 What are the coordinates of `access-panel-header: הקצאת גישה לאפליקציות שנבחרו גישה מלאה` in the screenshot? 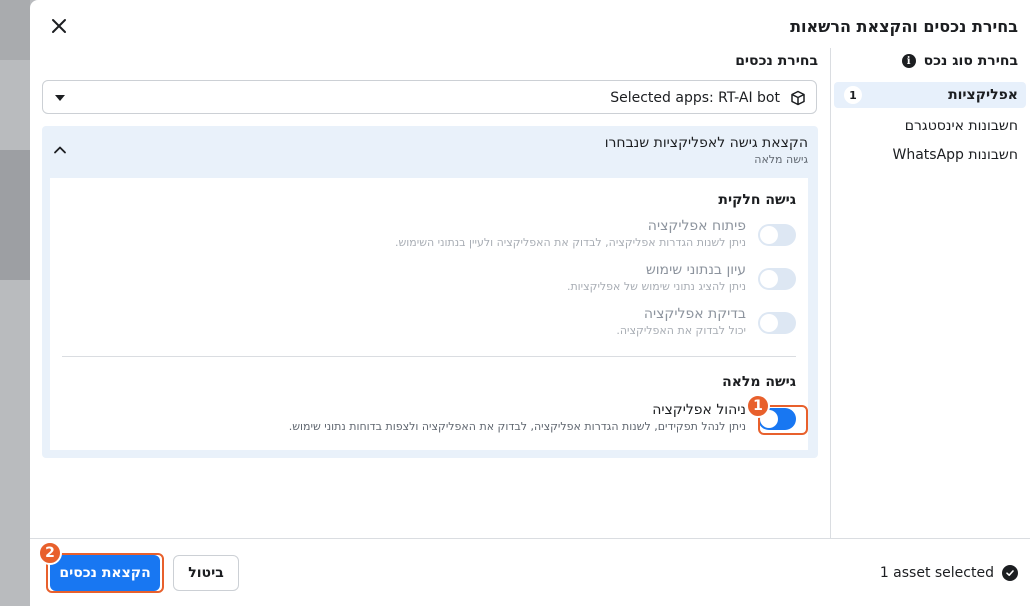 It's located at (430, 151).